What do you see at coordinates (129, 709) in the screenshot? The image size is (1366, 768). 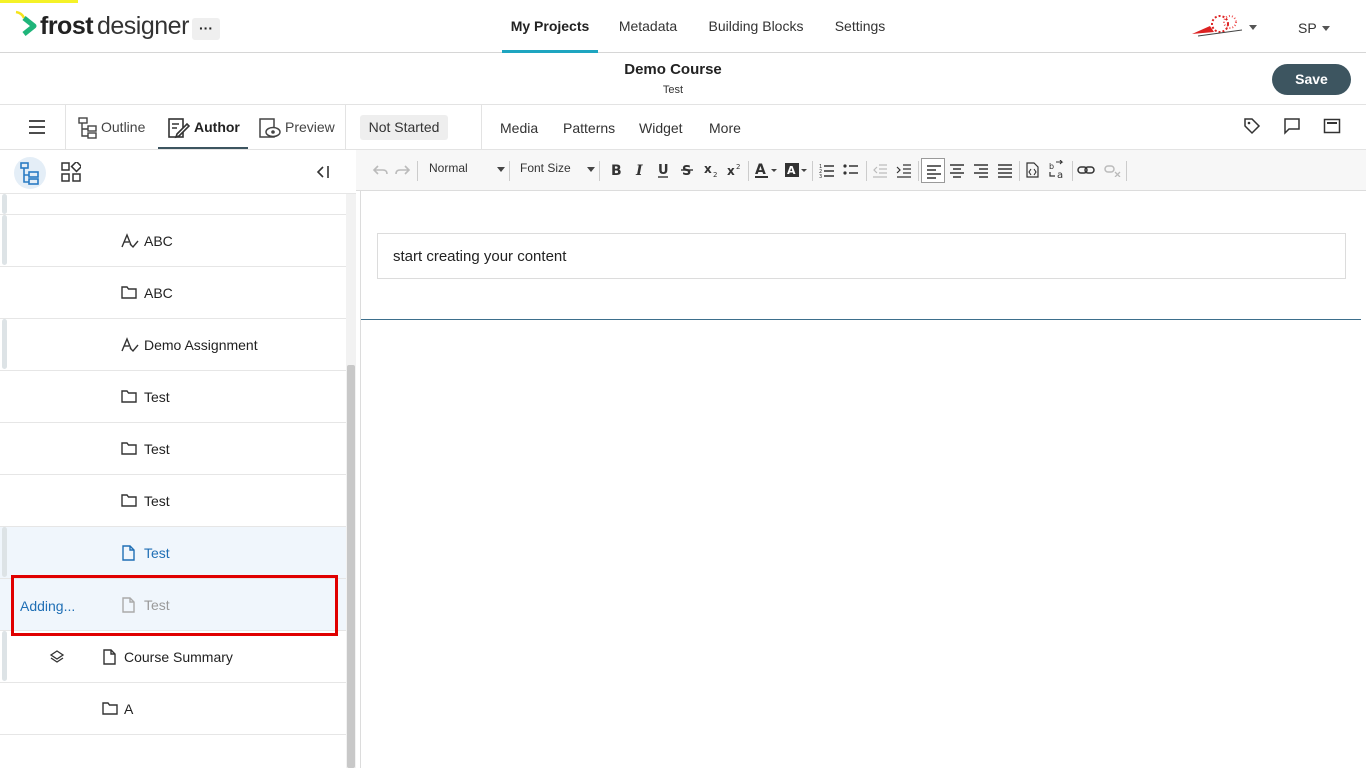 I see `tree-row-label: A` at bounding box center [129, 709].